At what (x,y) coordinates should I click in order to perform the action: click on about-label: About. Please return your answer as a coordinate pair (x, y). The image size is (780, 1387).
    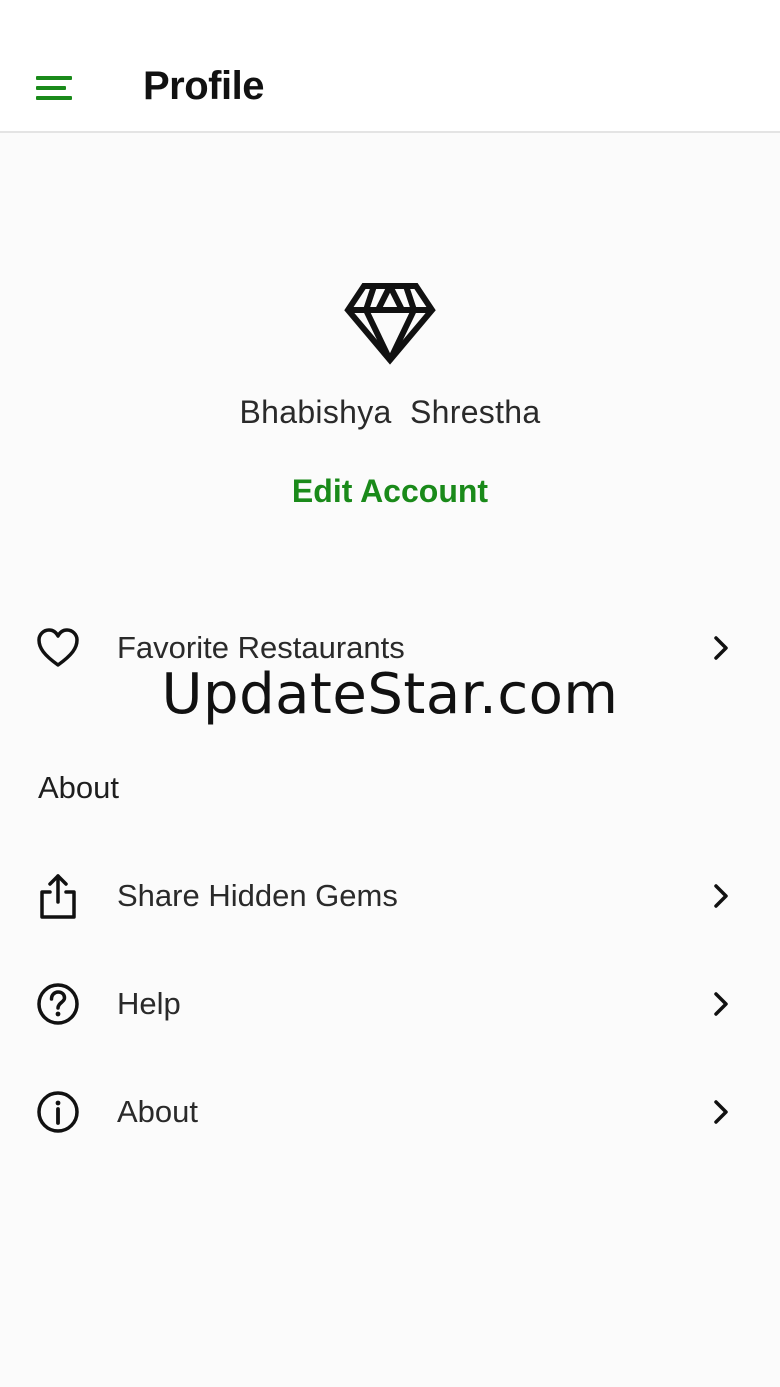
    Looking at the image, I should click on (158, 1111).